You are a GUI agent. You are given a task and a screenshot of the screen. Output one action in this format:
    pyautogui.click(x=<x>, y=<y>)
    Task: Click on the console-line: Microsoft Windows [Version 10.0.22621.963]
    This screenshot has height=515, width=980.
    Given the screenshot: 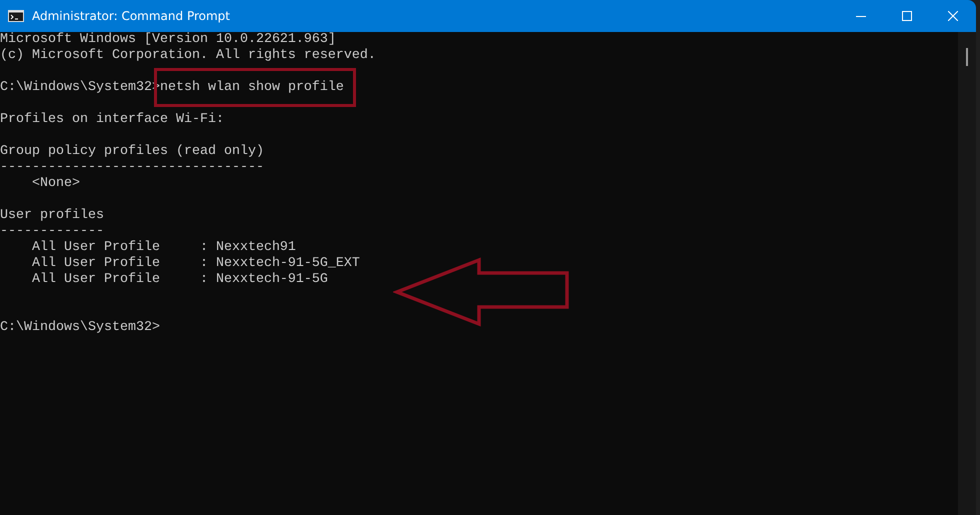 What is the action you would take?
    pyautogui.click(x=168, y=40)
    